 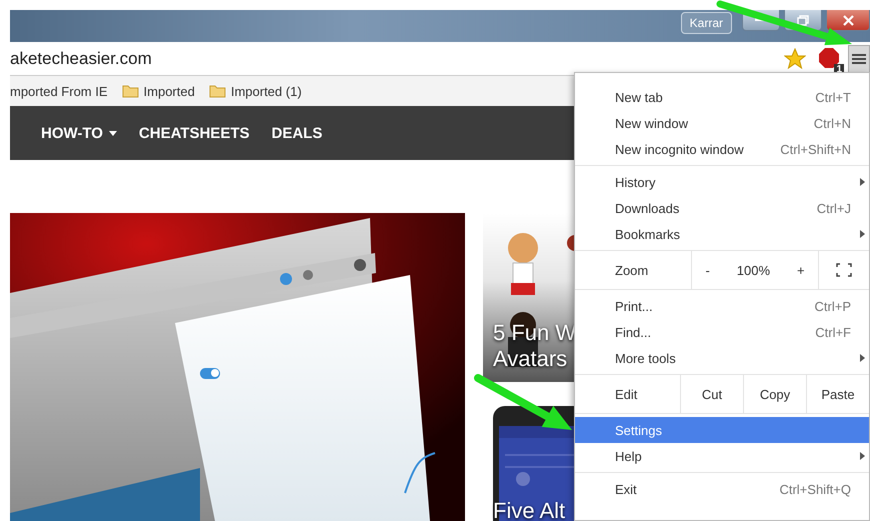 I want to click on zoom-level: 100%, so click(x=753, y=270).